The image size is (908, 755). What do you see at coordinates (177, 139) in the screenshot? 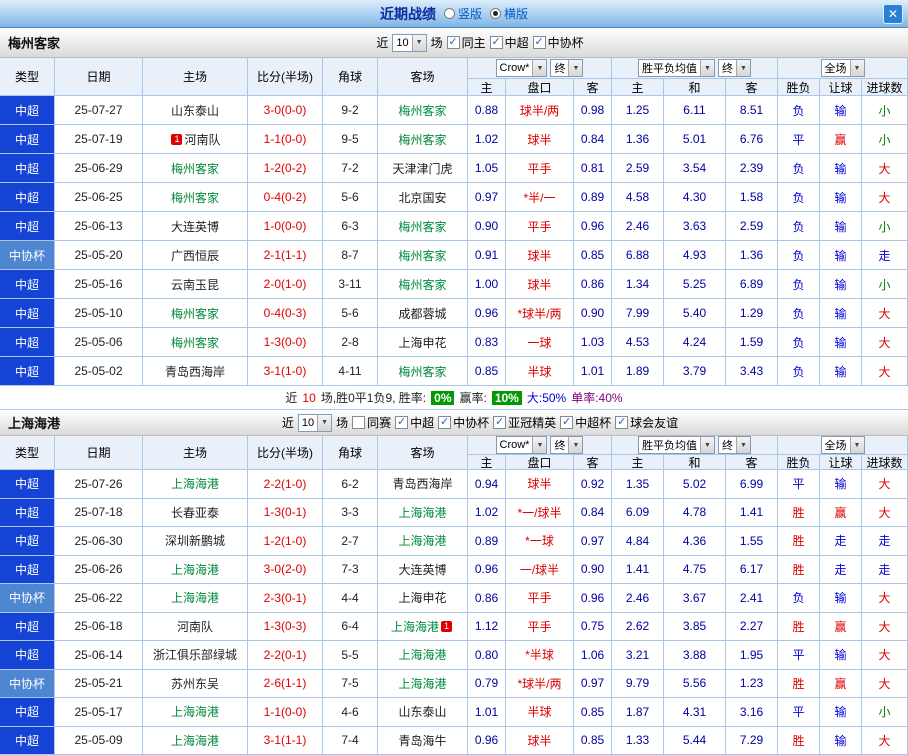
I see `red-card-icon: 1` at bounding box center [177, 139].